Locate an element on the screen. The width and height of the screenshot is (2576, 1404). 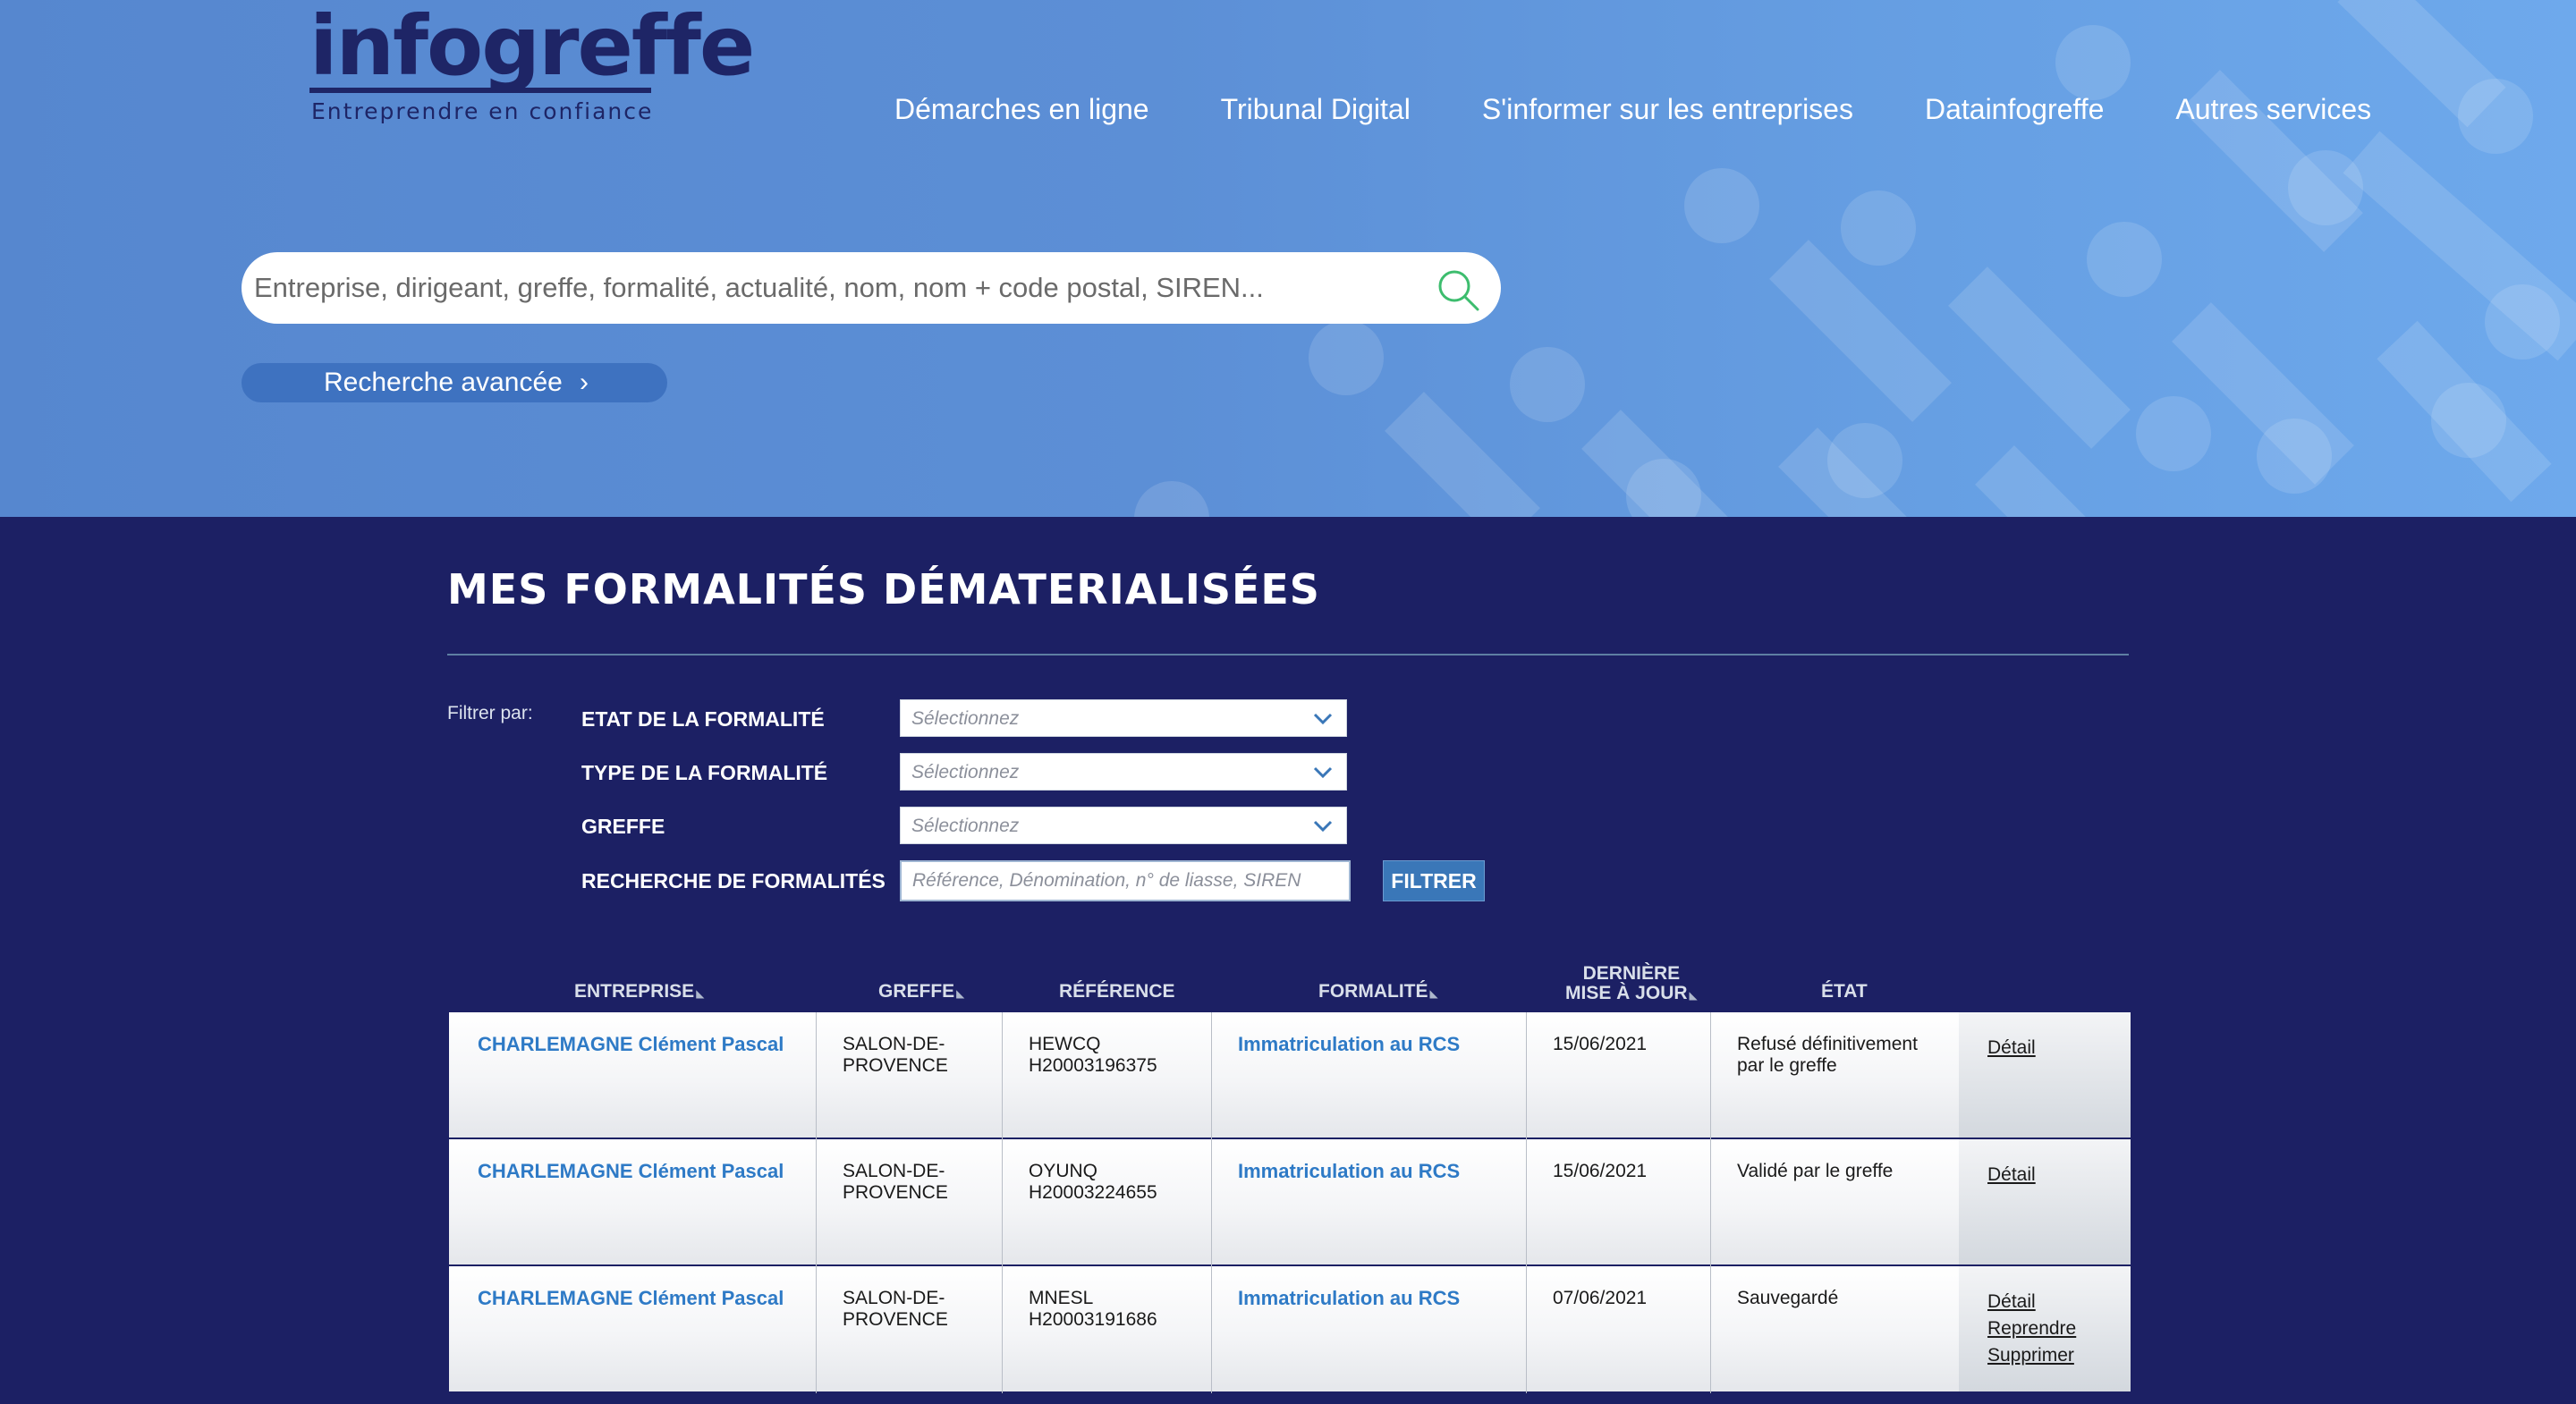
formality-search-input is located at coordinates (1125, 881).